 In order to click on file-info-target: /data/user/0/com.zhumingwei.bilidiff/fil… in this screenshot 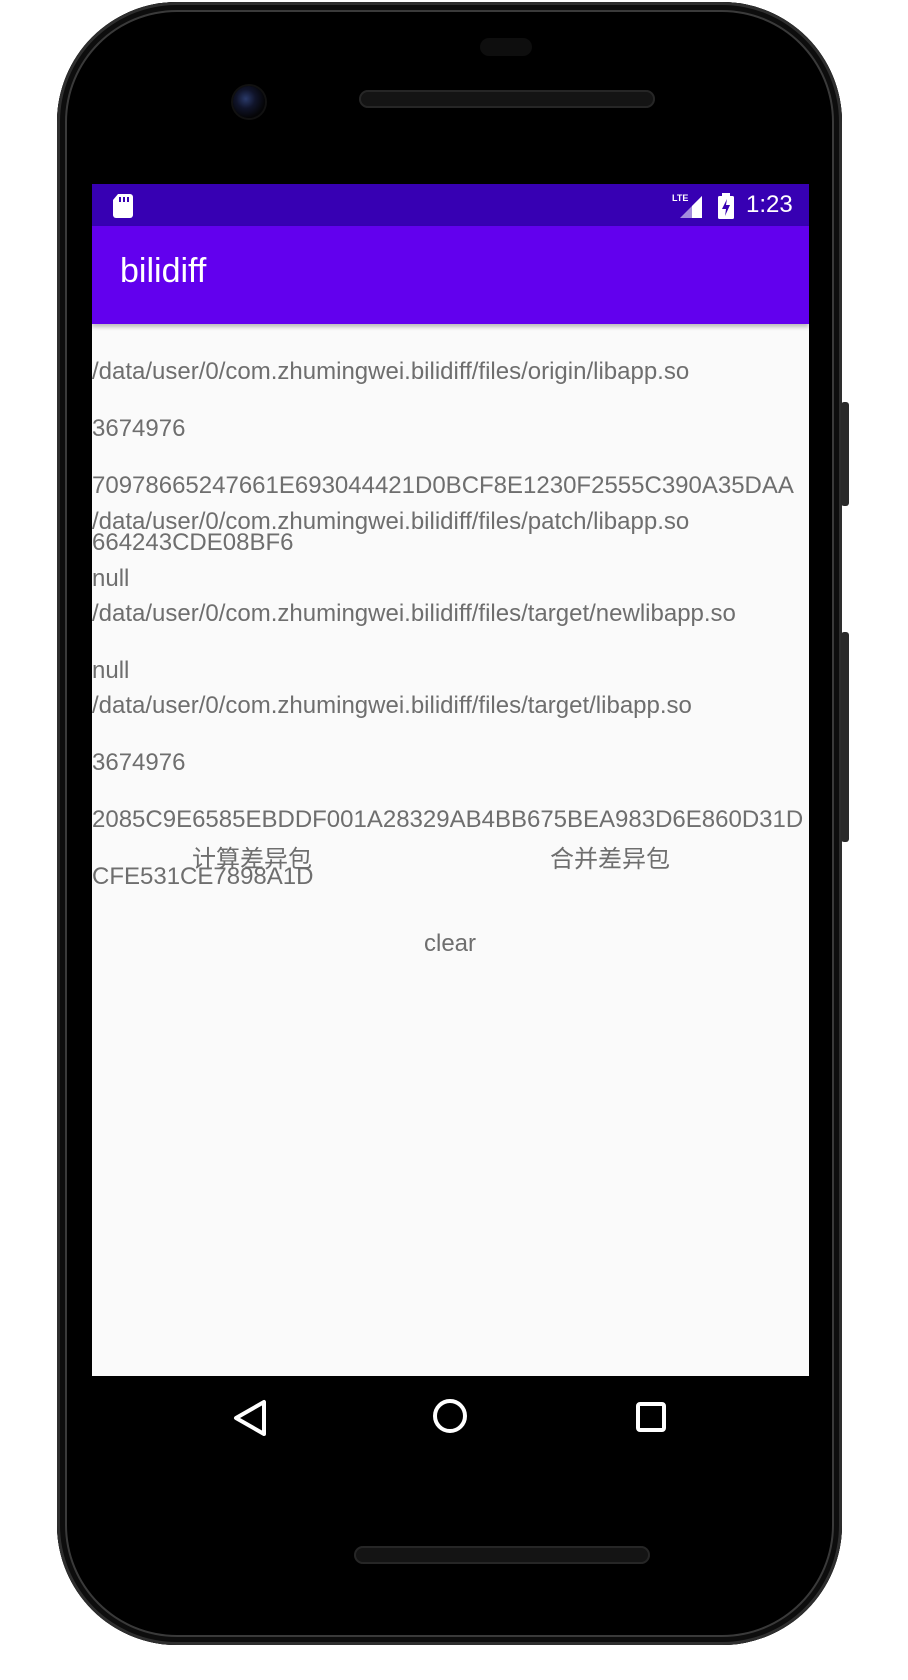, I will do `click(450, 791)`.